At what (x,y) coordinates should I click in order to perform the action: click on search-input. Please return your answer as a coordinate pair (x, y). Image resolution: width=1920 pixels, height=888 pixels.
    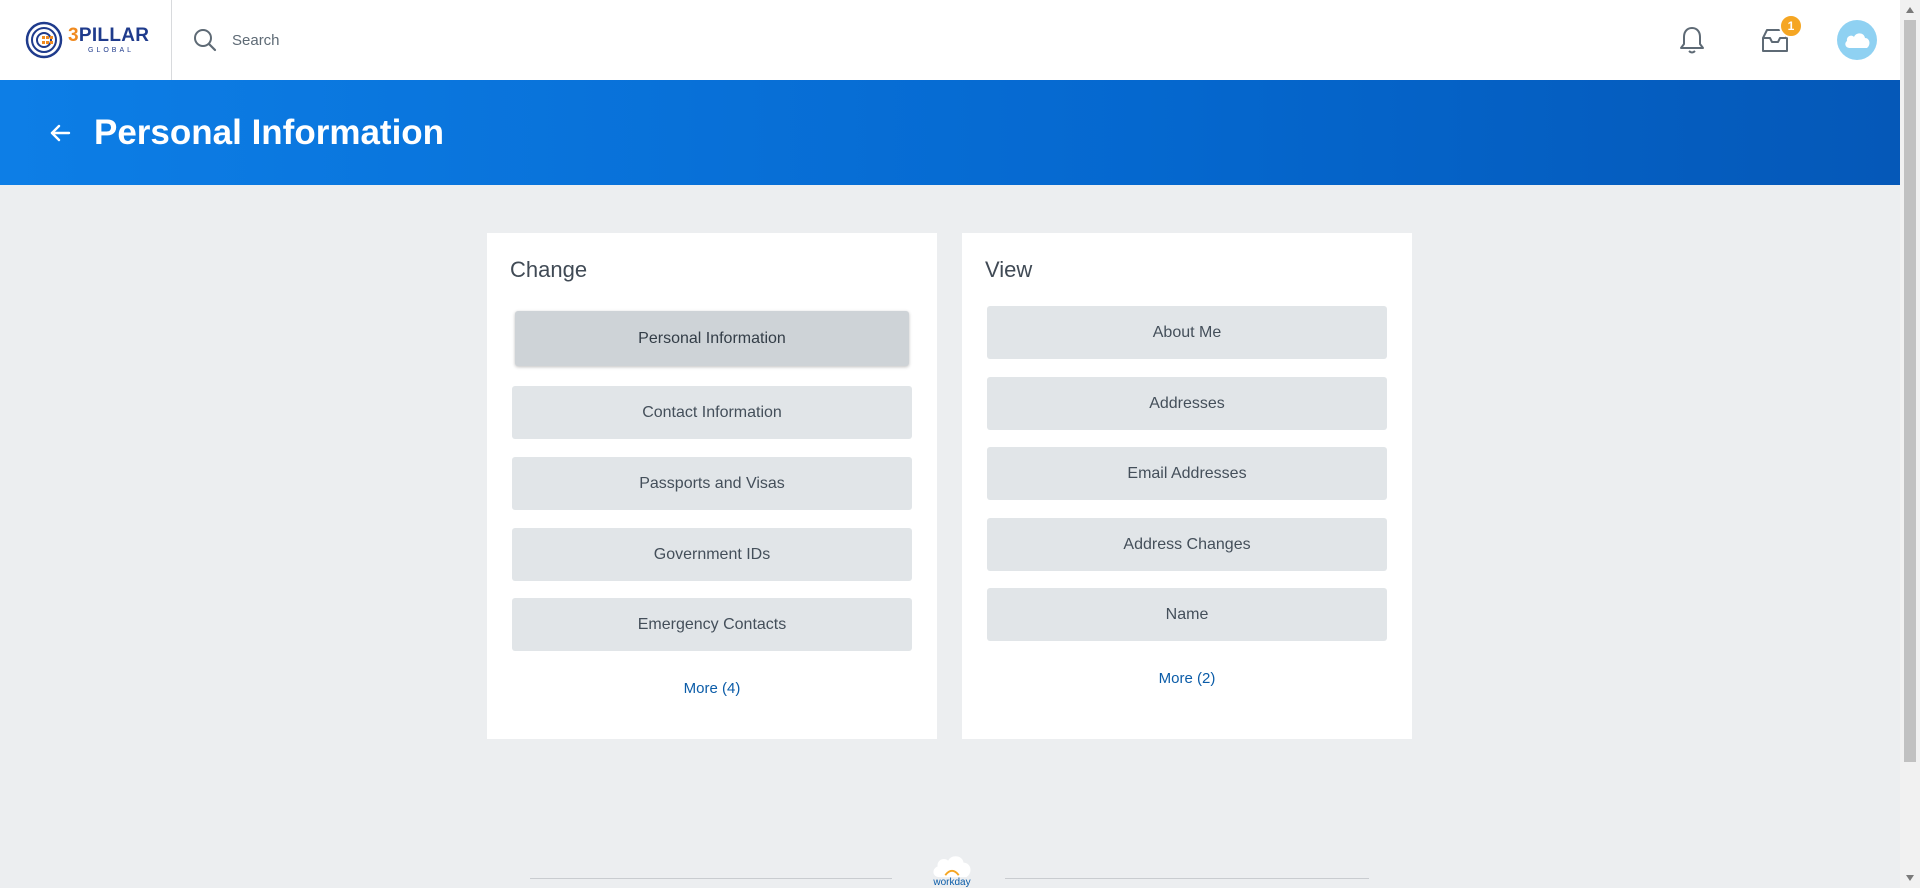
    Looking at the image, I should click on (432, 40).